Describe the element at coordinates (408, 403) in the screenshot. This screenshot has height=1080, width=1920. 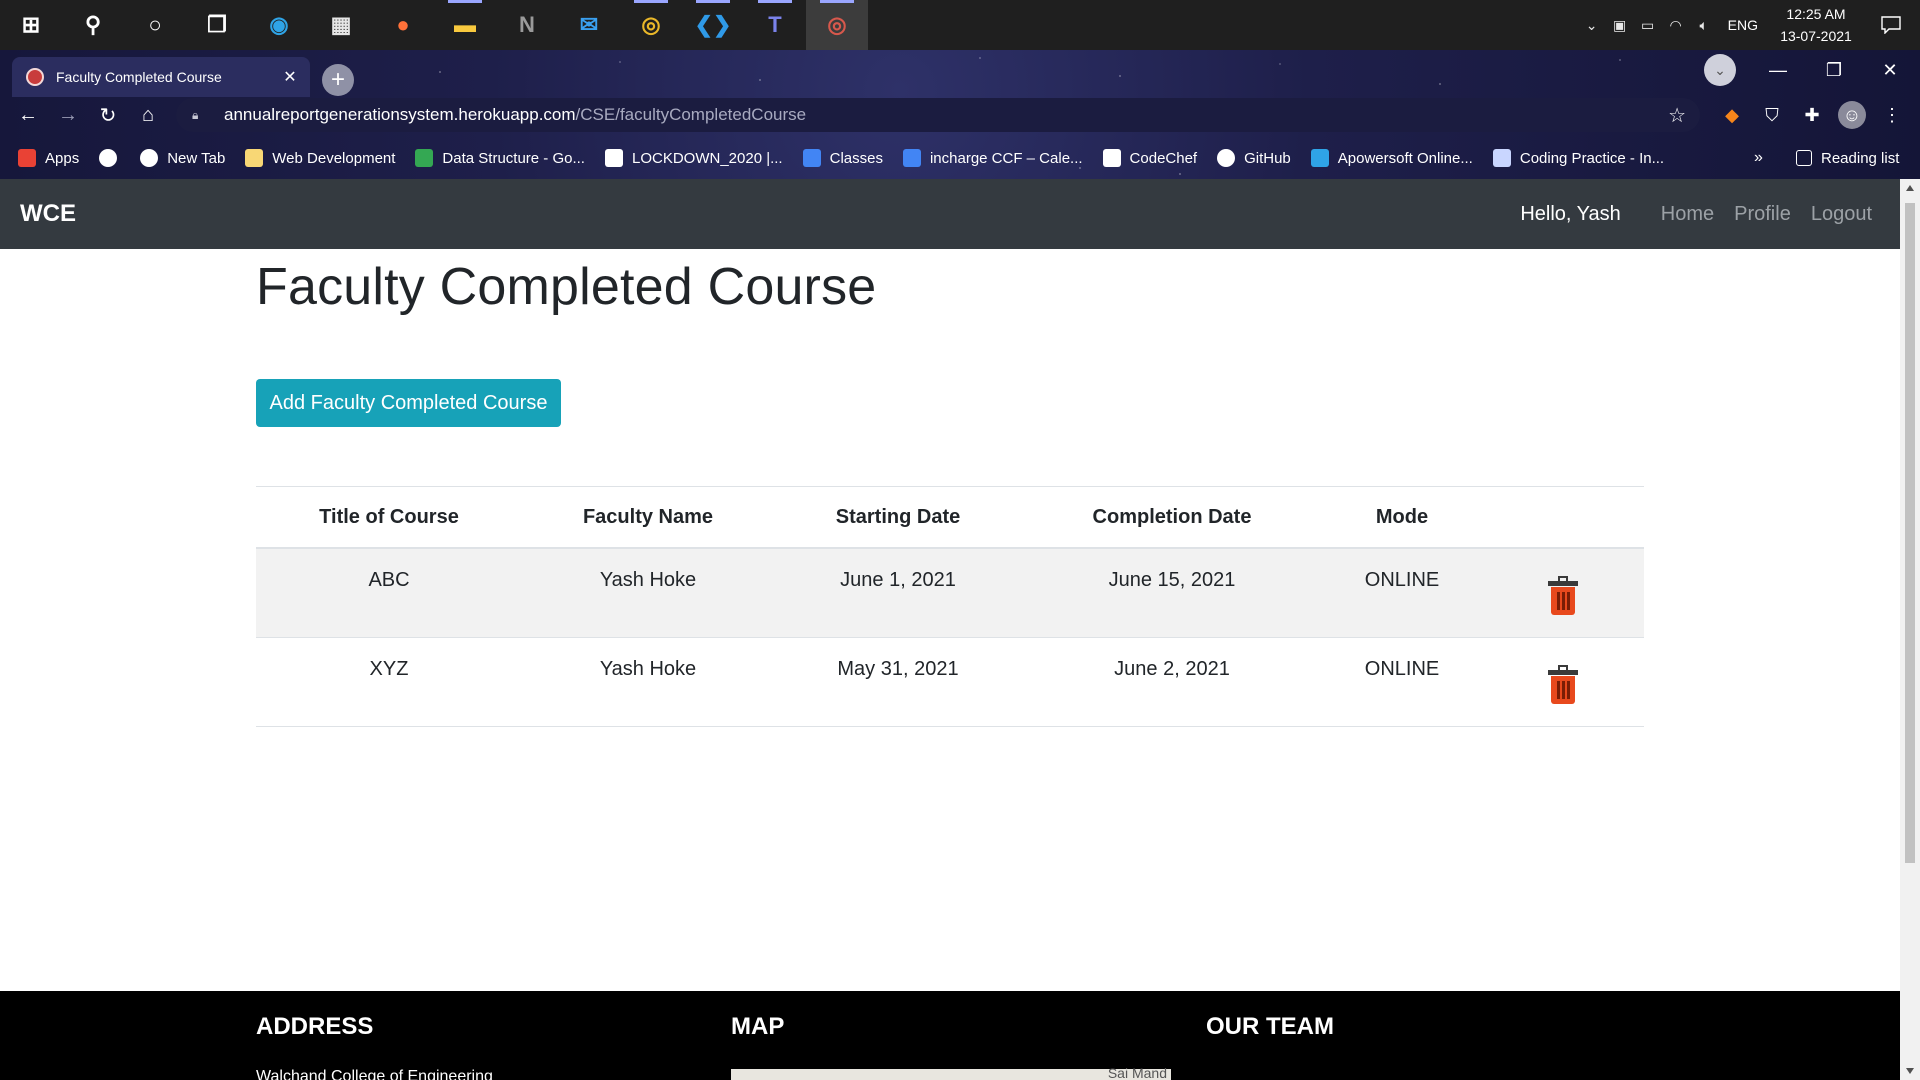
I see `add-faculty-completed-course-button: Add Faculty Completed Course` at that location.